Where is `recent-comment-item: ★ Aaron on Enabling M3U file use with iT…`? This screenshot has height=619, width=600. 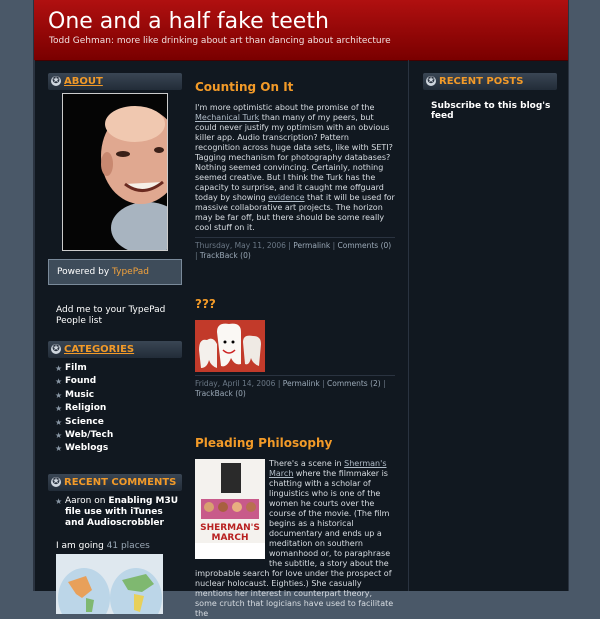 recent-comment-item: ★ Aaron on Enabling M3U file use with iT… is located at coordinates (117, 511).